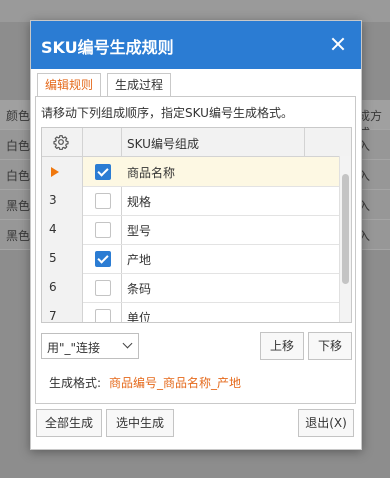 Image resolution: width=390 pixels, height=478 pixels. Describe the element at coordinates (61, 142) in the screenshot. I see `gear-icon` at that location.